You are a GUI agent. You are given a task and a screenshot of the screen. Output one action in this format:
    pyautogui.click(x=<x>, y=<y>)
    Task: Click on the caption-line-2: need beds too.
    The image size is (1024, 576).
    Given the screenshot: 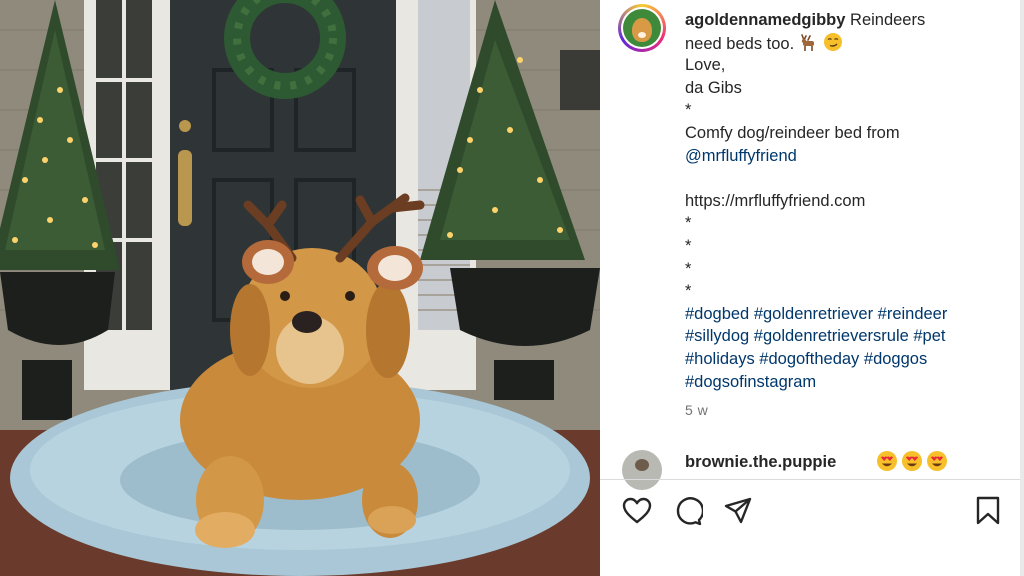 What is the action you would take?
    pyautogui.click(x=845, y=43)
    